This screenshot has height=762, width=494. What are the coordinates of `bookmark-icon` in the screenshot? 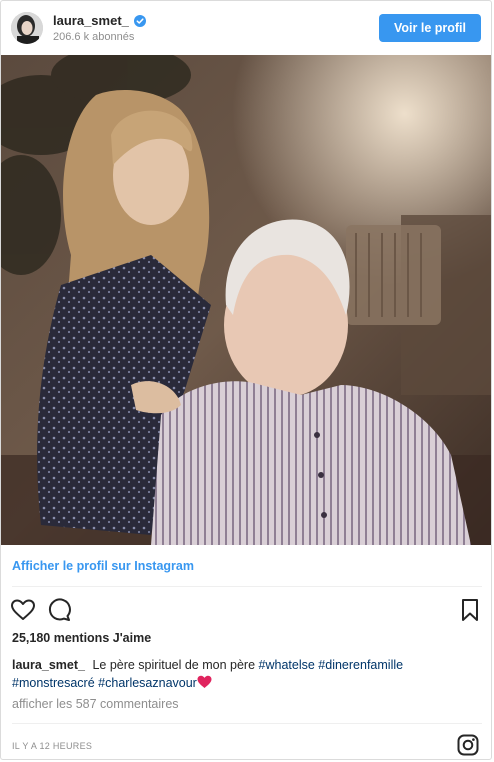 It's located at (470, 610).